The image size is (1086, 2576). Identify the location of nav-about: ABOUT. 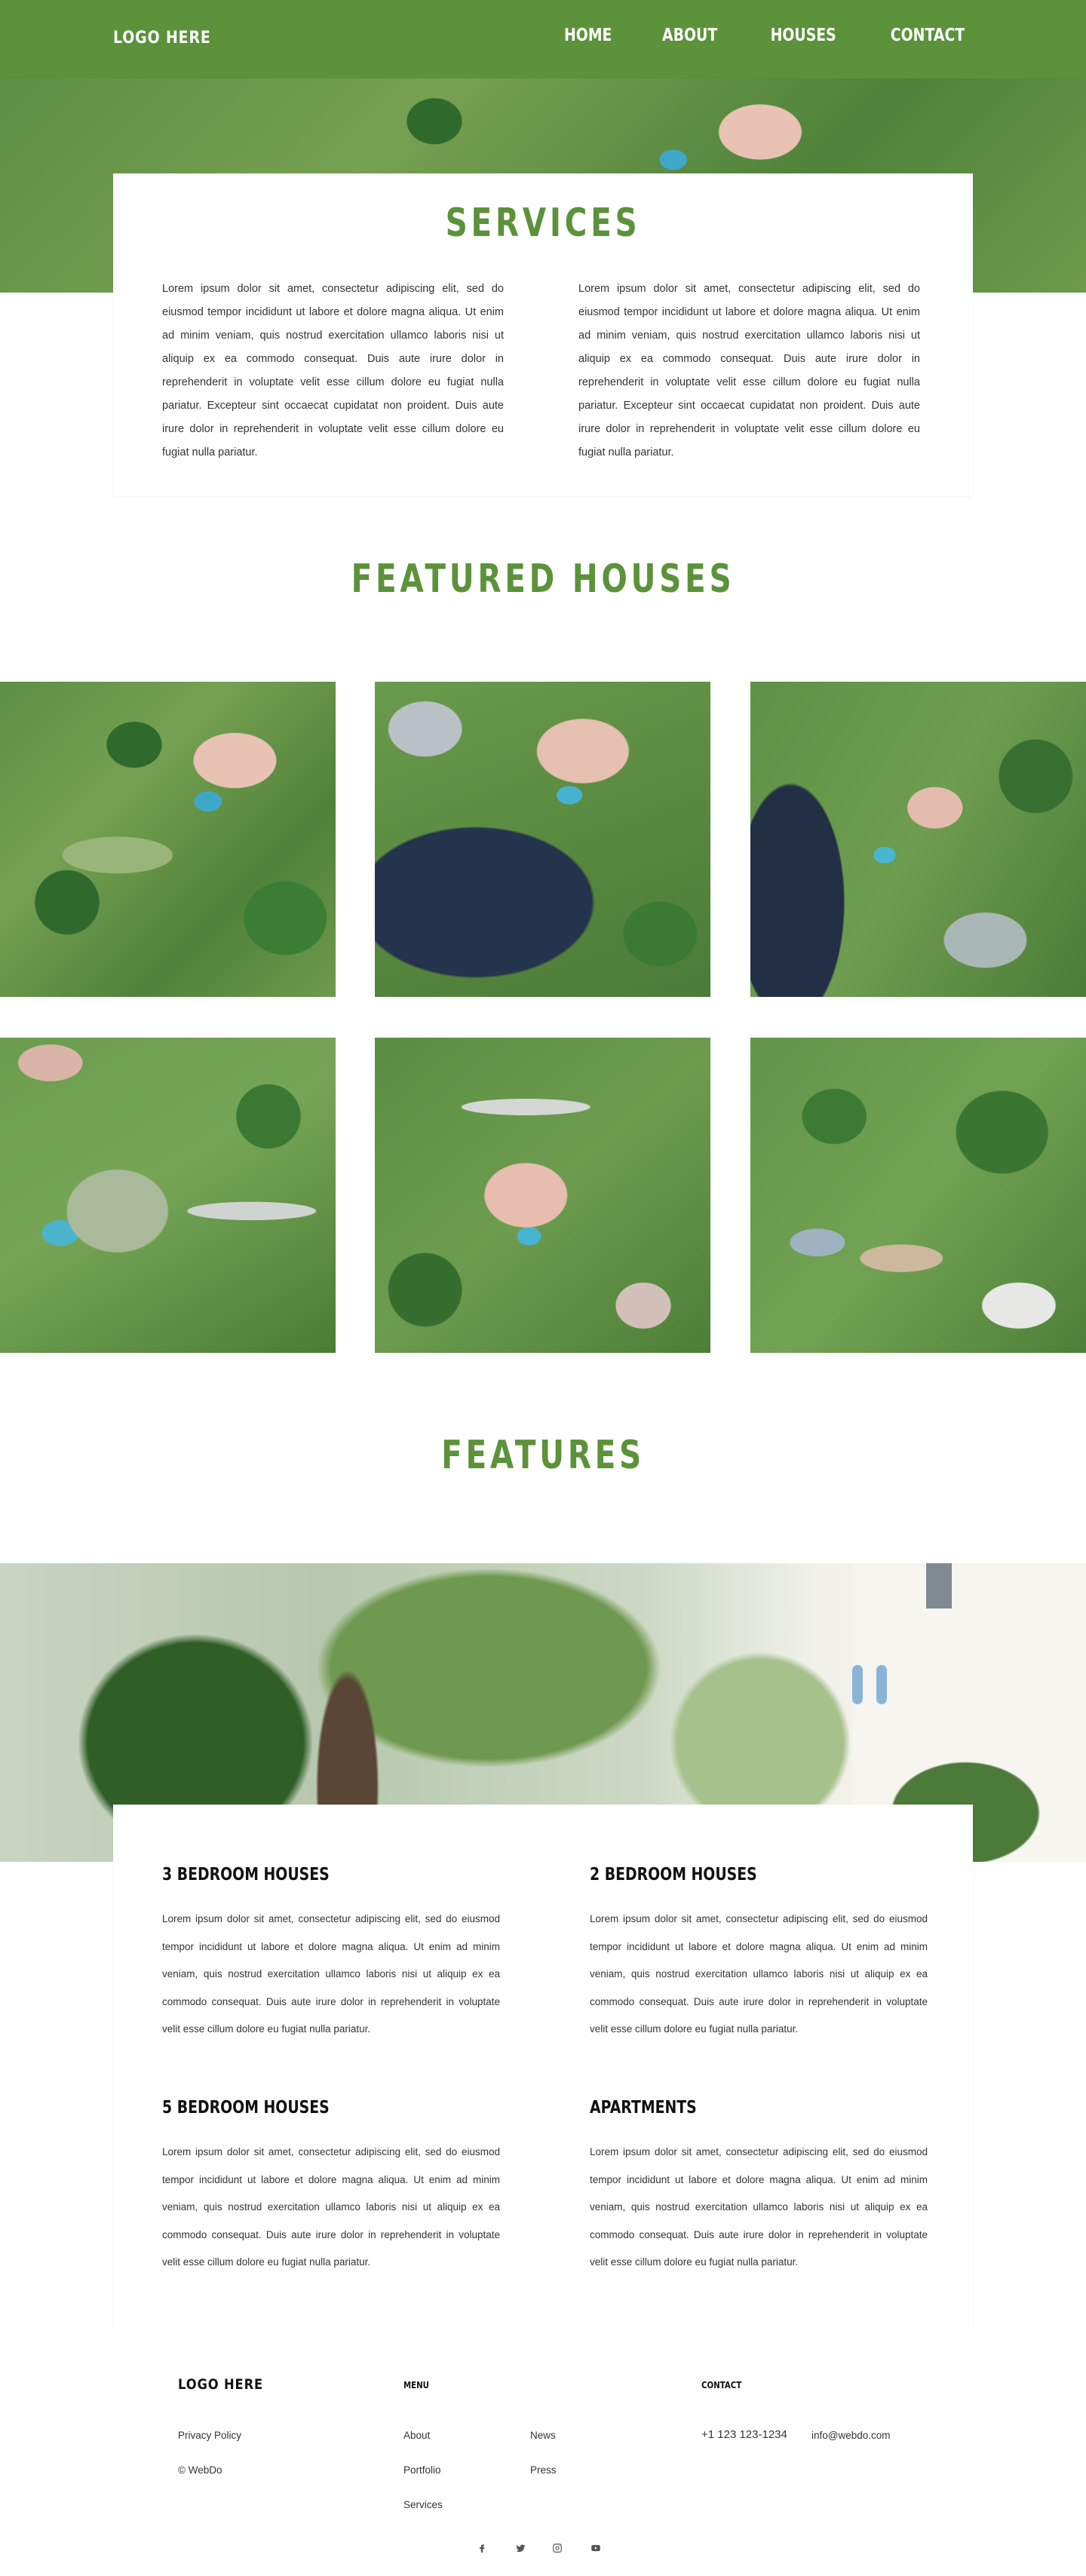
(690, 35).